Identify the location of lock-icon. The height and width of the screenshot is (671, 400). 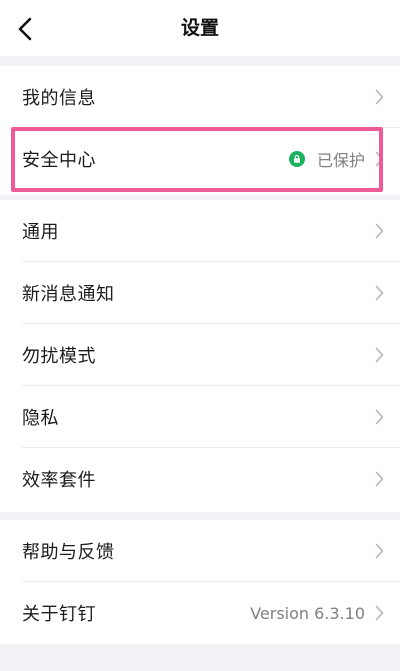
(296, 159).